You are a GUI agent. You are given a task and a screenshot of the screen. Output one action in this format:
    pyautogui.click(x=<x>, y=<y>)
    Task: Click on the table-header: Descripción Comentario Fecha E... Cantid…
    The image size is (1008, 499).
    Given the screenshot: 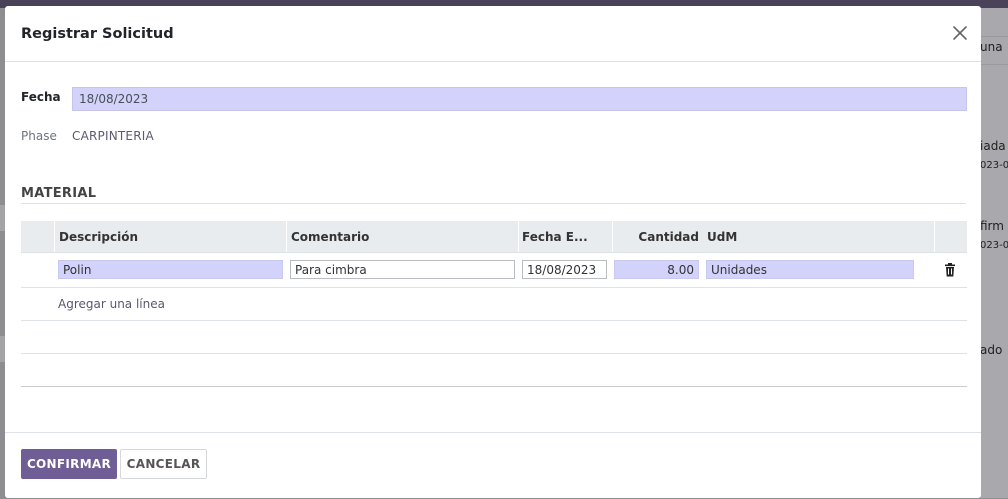 What is the action you would take?
    pyautogui.click(x=494, y=237)
    